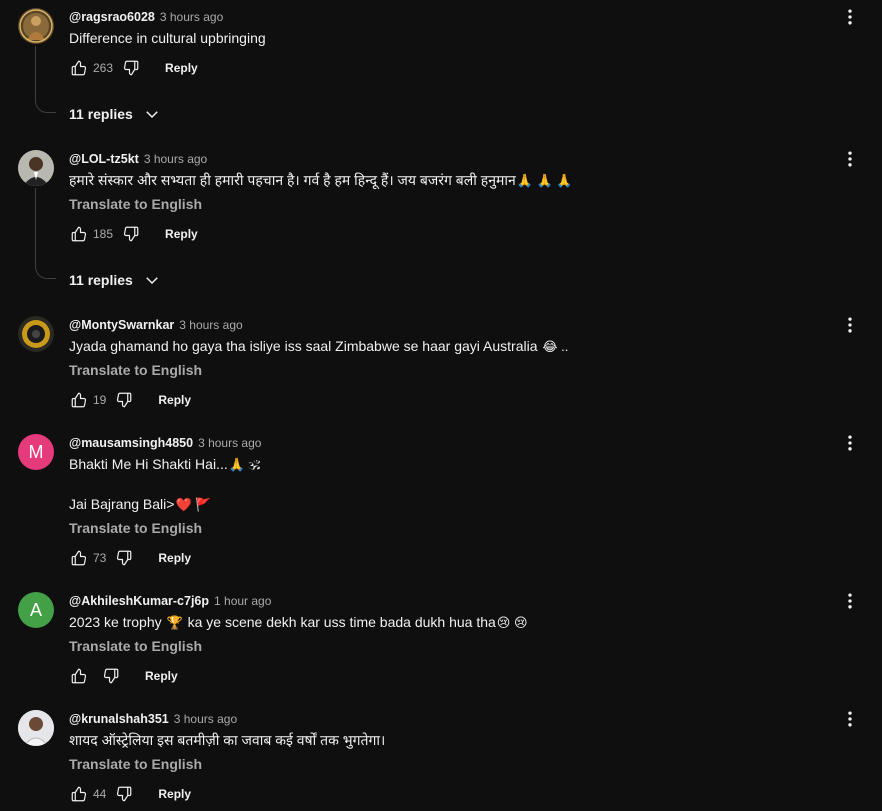 The width and height of the screenshot is (882, 811). Describe the element at coordinates (103, 234) in the screenshot. I see `like-count: 185` at that location.